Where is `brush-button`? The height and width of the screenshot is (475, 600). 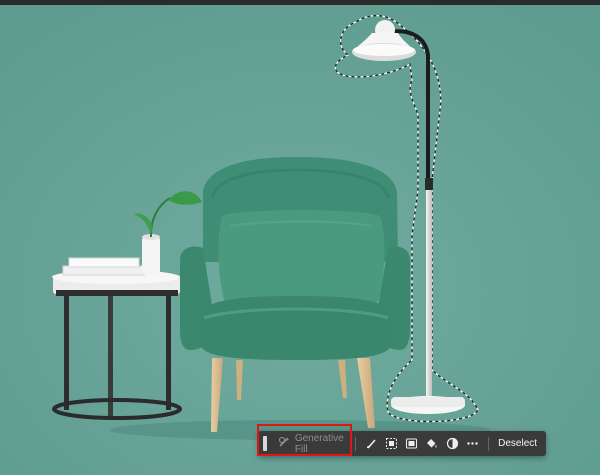
brush-button is located at coordinates (372, 443).